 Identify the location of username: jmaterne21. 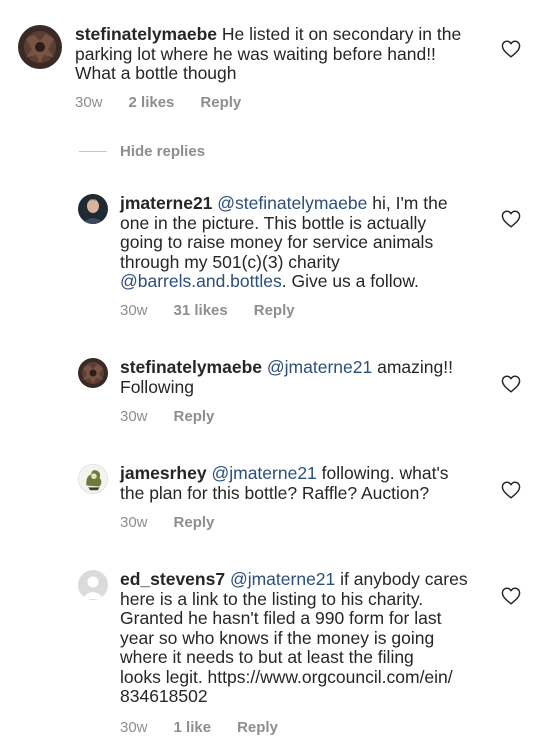
(166, 203).